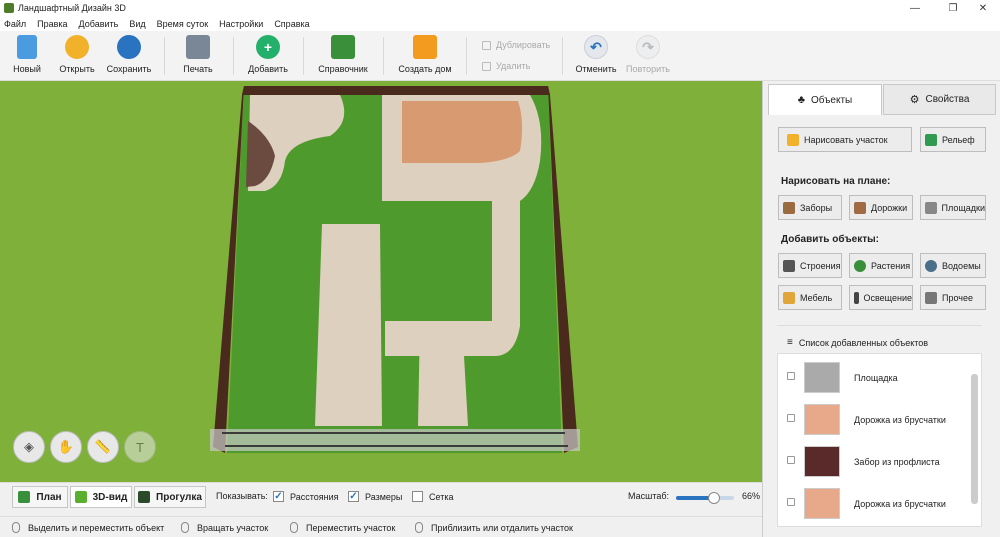  What do you see at coordinates (268, 54) in the screenshot?
I see `add-button: + Добавить` at bounding box center [268, 54].